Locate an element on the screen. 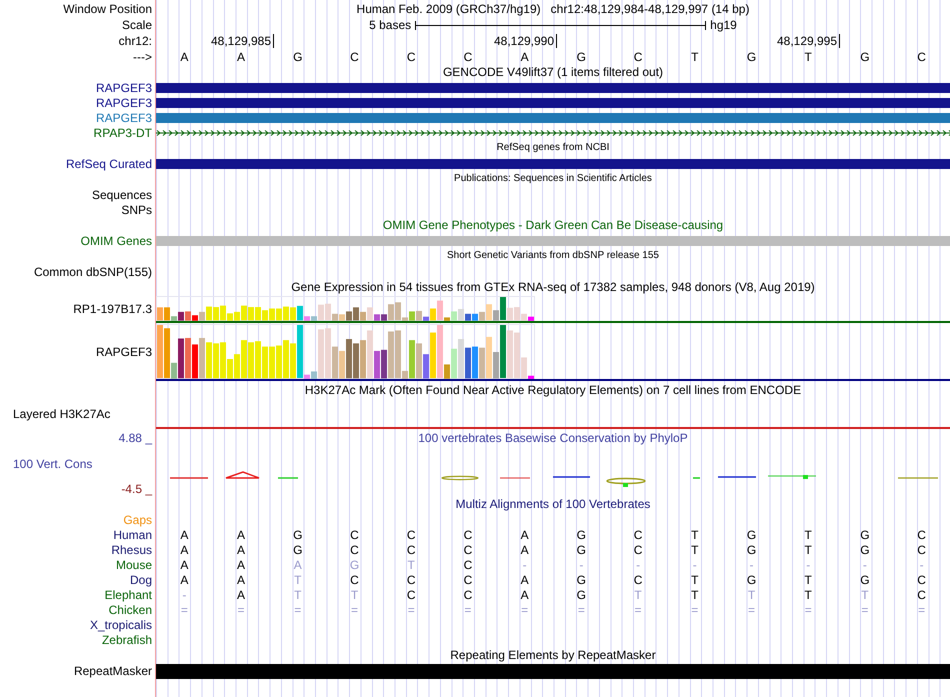 The width and height of the screenshot is (950, 697). track-title: RefSeq genes from NCBI is located at coordinates (553, 148).